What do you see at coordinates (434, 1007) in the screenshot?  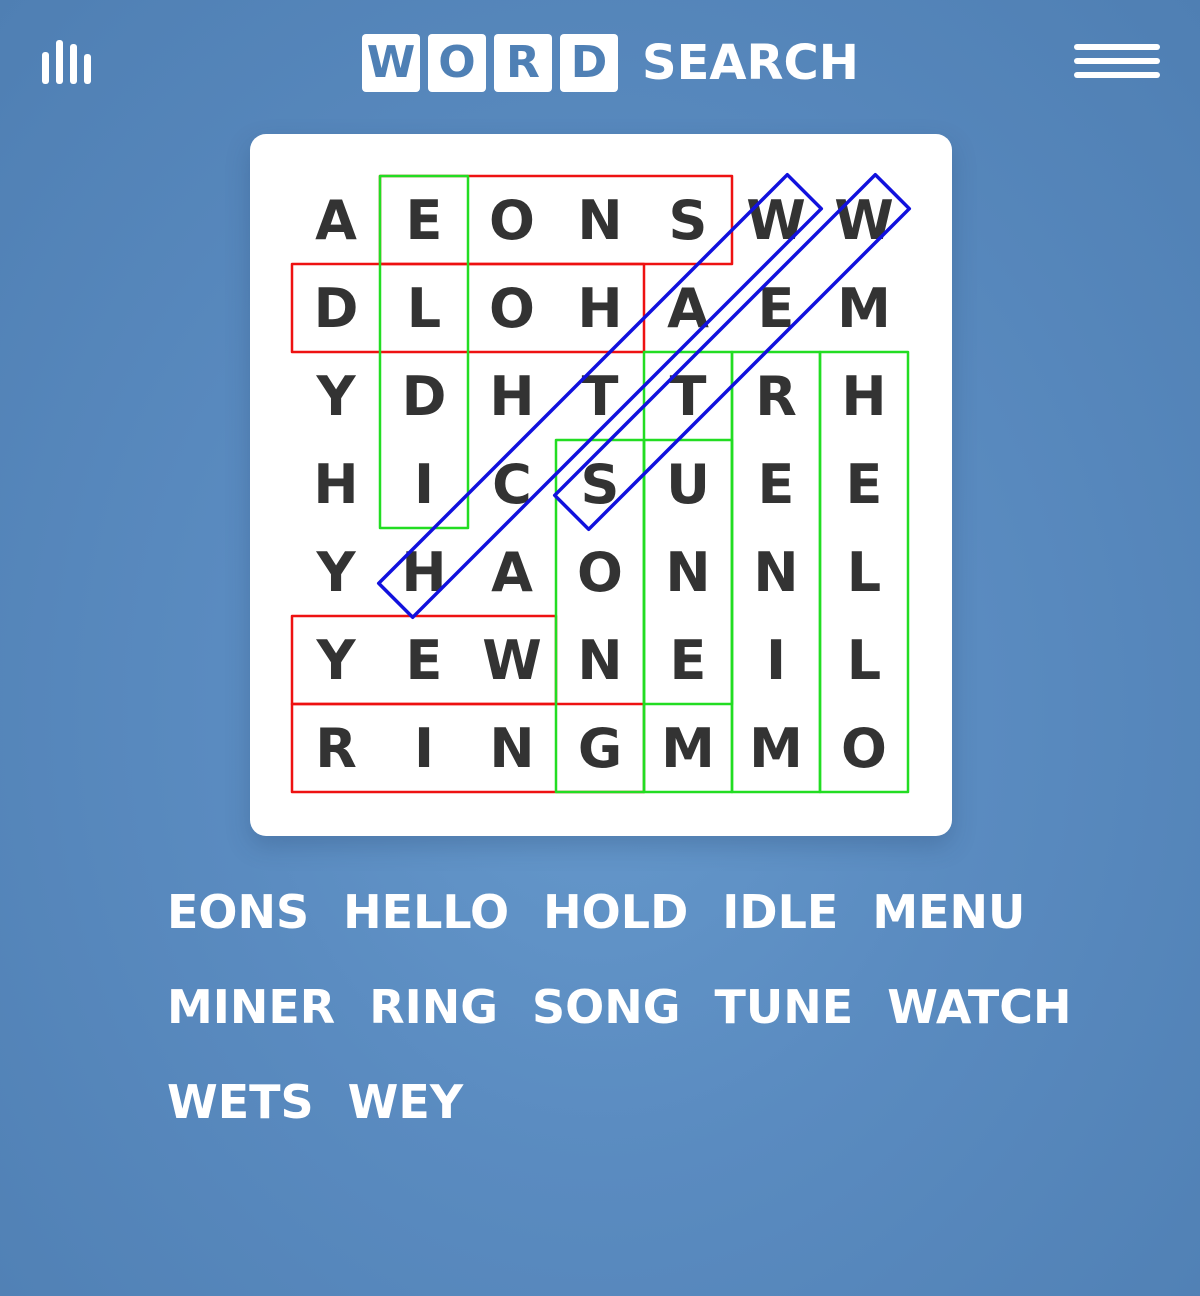 I see `target-word: RING` at bounding box center [434, 1007].